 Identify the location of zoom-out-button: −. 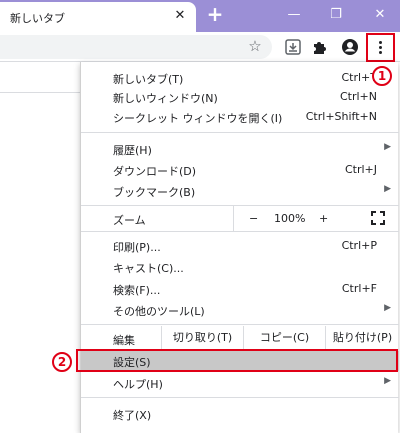
(253, 218).